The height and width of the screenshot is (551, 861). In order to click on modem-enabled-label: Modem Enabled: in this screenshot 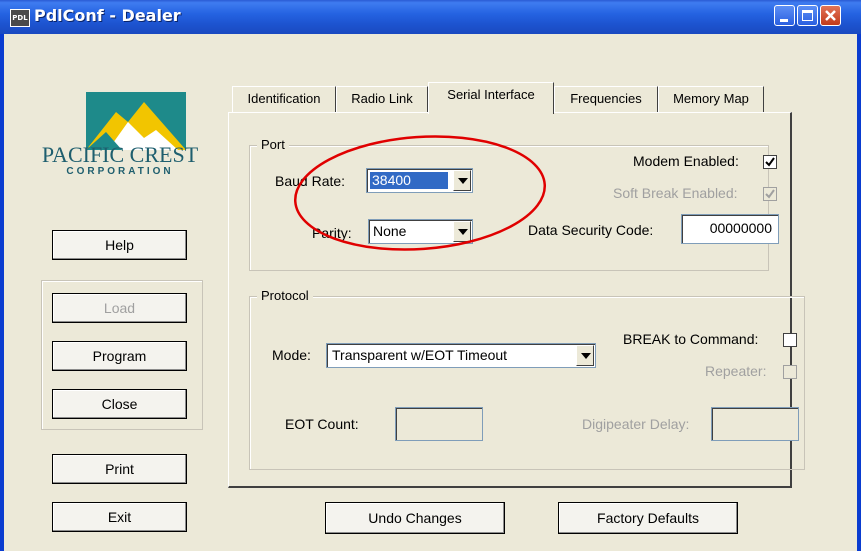, I will do `click(686, 161)`.